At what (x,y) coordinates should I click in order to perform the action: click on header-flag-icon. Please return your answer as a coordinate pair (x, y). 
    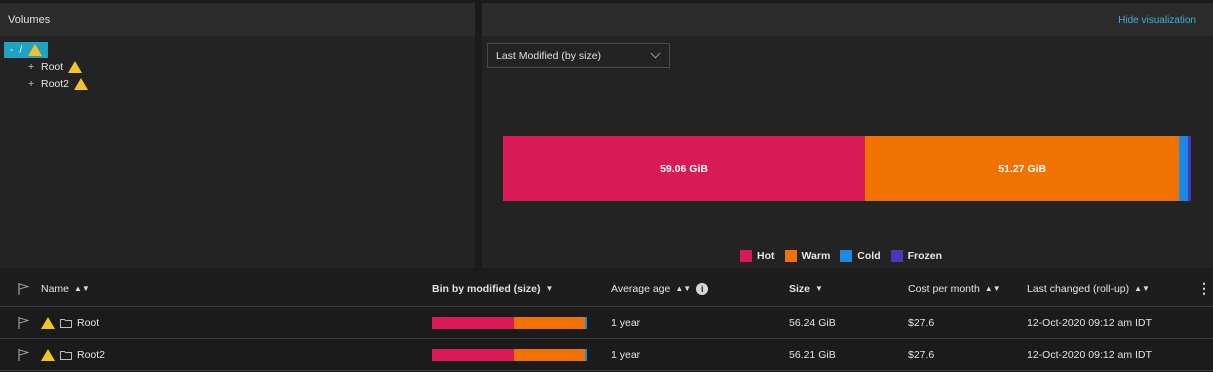
    Looking at the image, I should click on (23, 288).